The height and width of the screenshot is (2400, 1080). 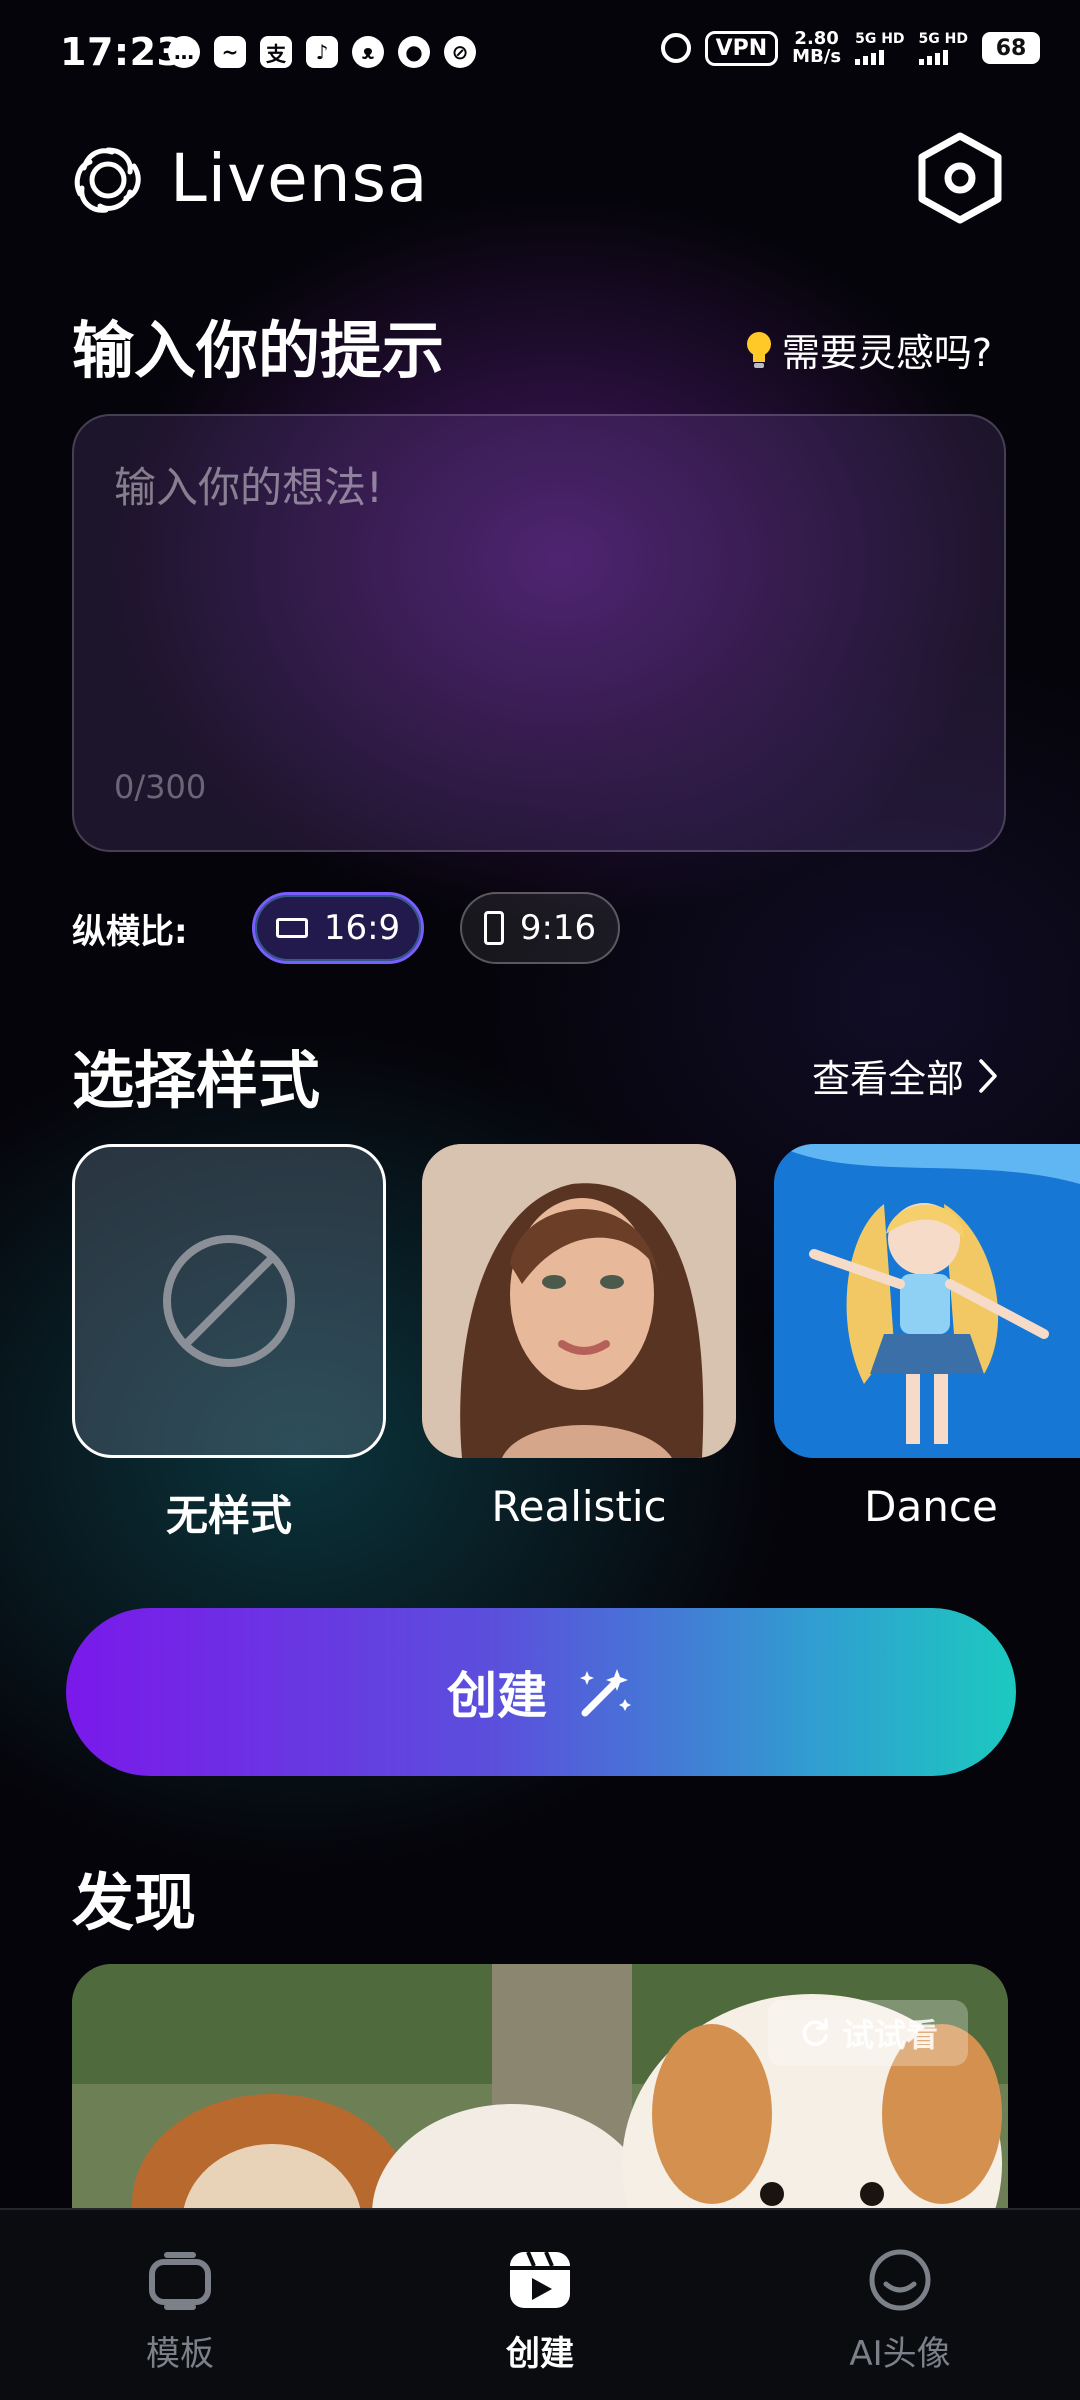 What do you see at coordinates (960, 178) in the screenshot?
I see `settings-hexagon-icon` at bounding box center [960, 178].